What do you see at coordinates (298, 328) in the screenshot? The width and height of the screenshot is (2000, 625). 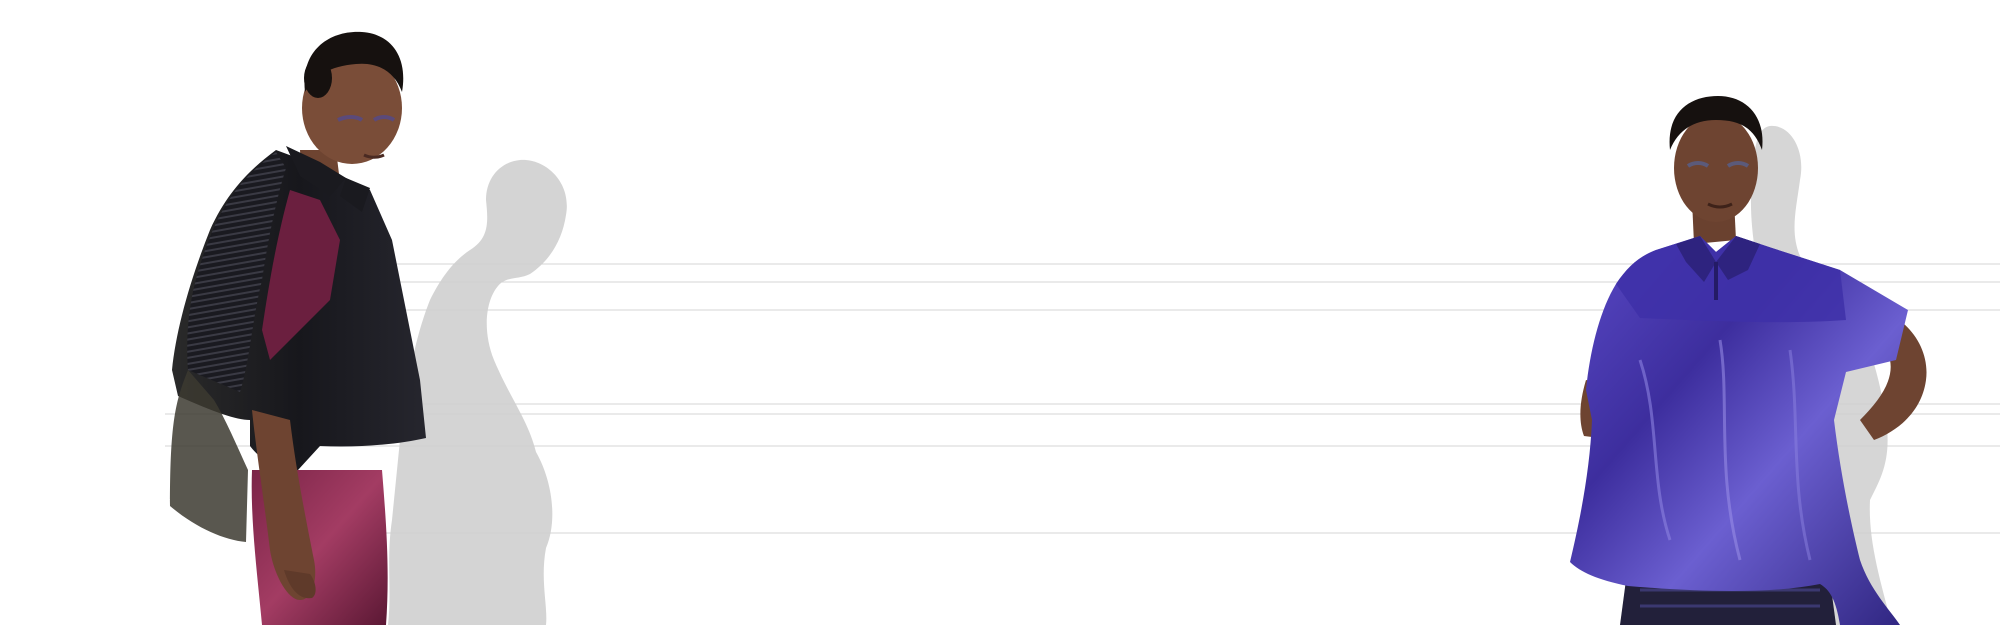 I see `left-model` at bounding box center [298, 328].